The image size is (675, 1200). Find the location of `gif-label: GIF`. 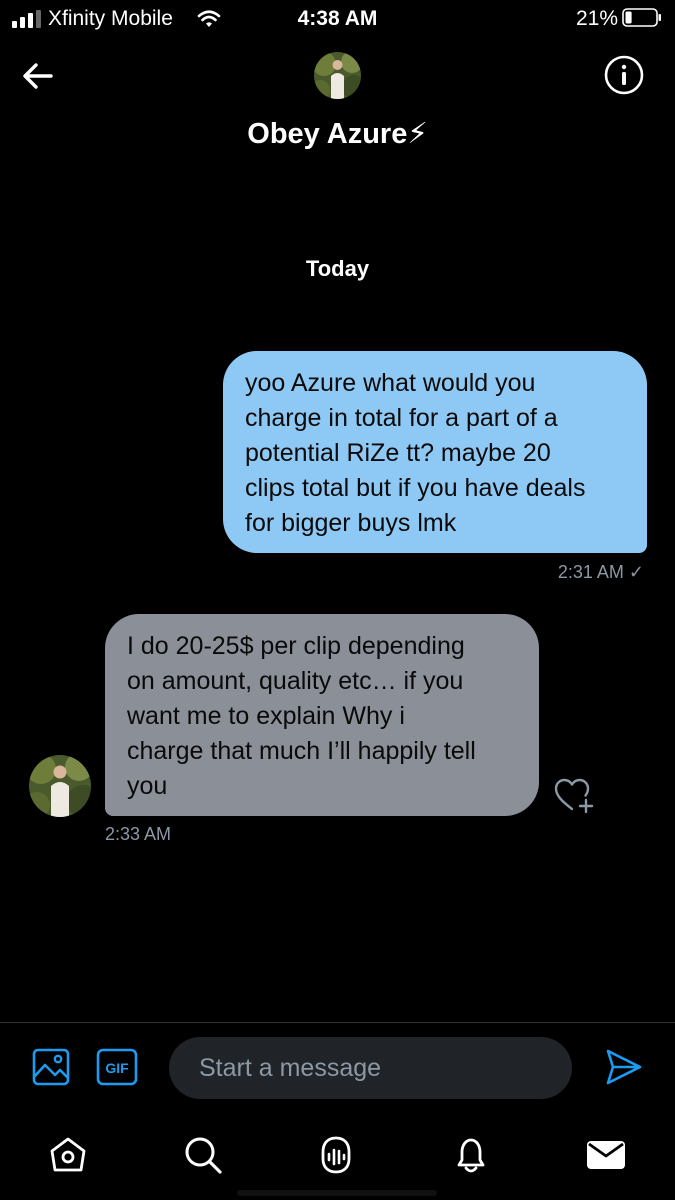

gif-label: GIF is located at coordinates (117, 1068).